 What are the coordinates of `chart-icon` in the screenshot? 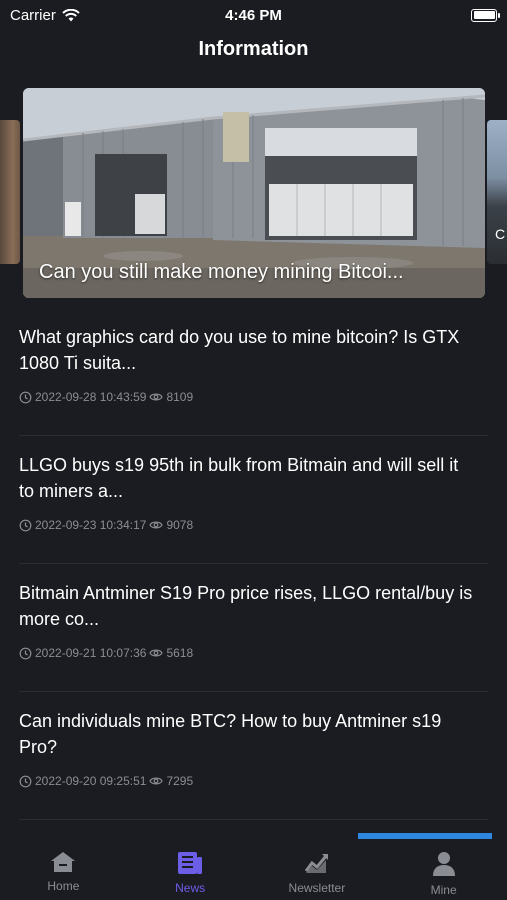 It's located at (316, 863).